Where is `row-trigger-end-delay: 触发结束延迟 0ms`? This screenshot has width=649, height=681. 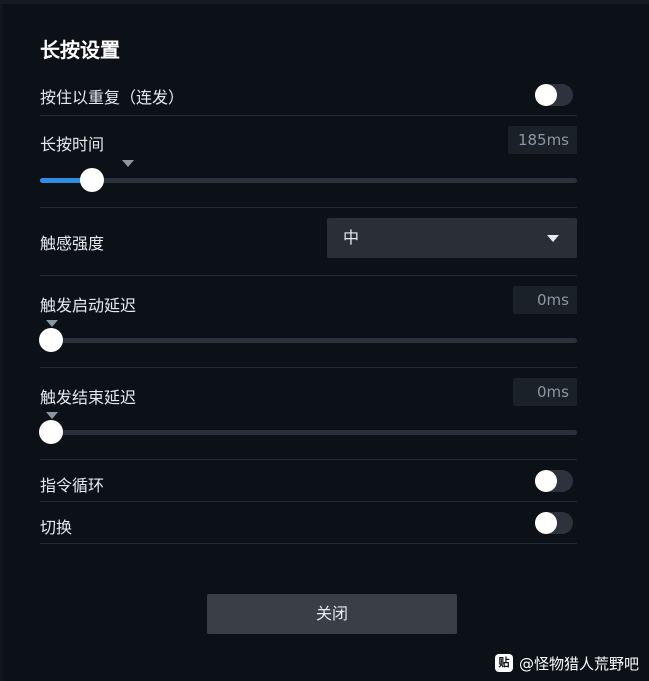
row-trigger-end-delay: 触发结束延迟 0ms is located at coordinates (308, 414).